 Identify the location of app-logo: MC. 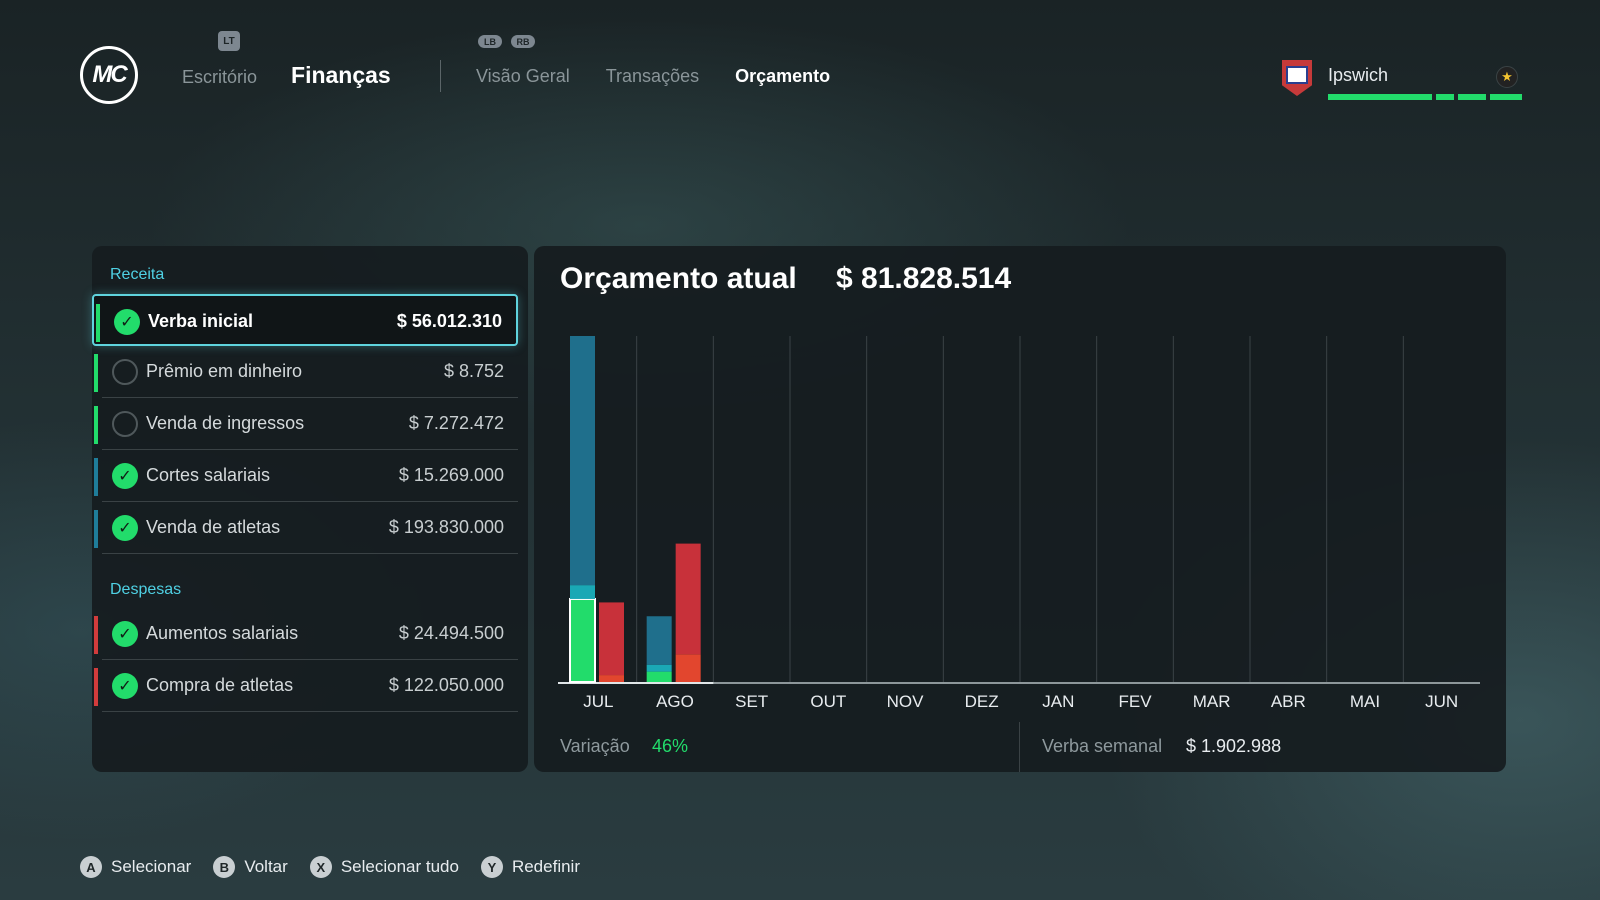
(109, 75).